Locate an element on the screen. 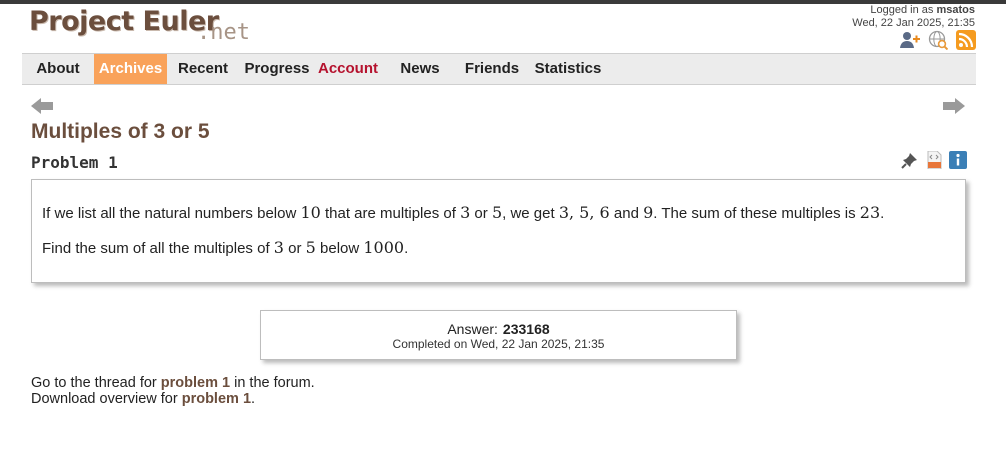 This screenshot has width=1006, height=465. username: msatos is located at coordinates (955, 10).